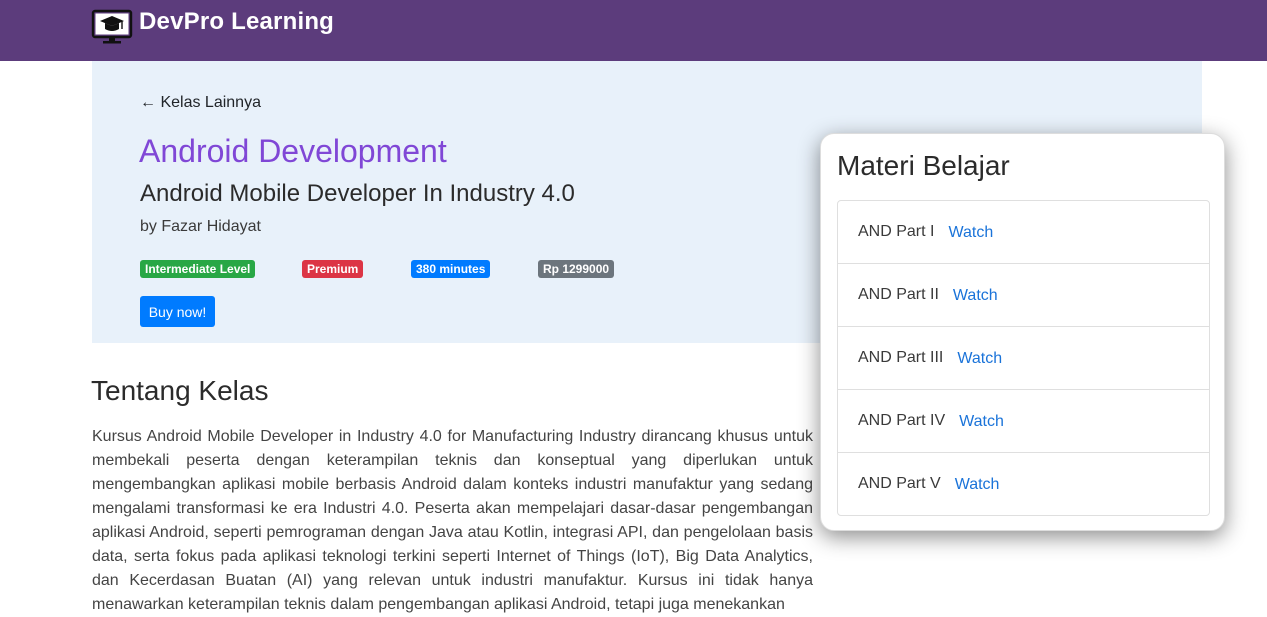  Describe the element at coordinates (1023, 232) in the screenshot. I see `list-item: AND Part I Watch` at that location.